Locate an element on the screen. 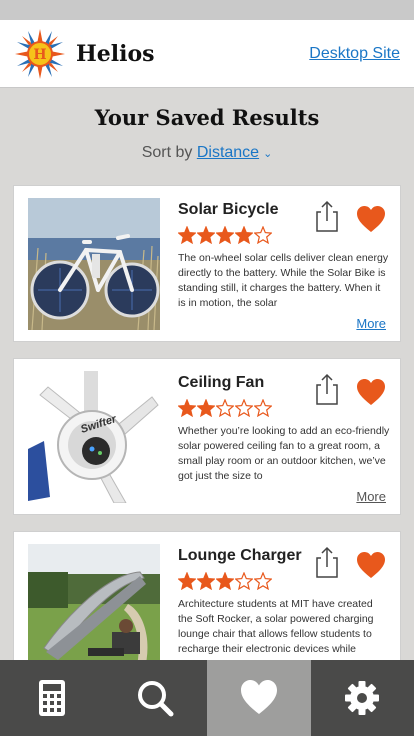  chevron-down-icon: ⌄ is located at coordinates (267, 154).